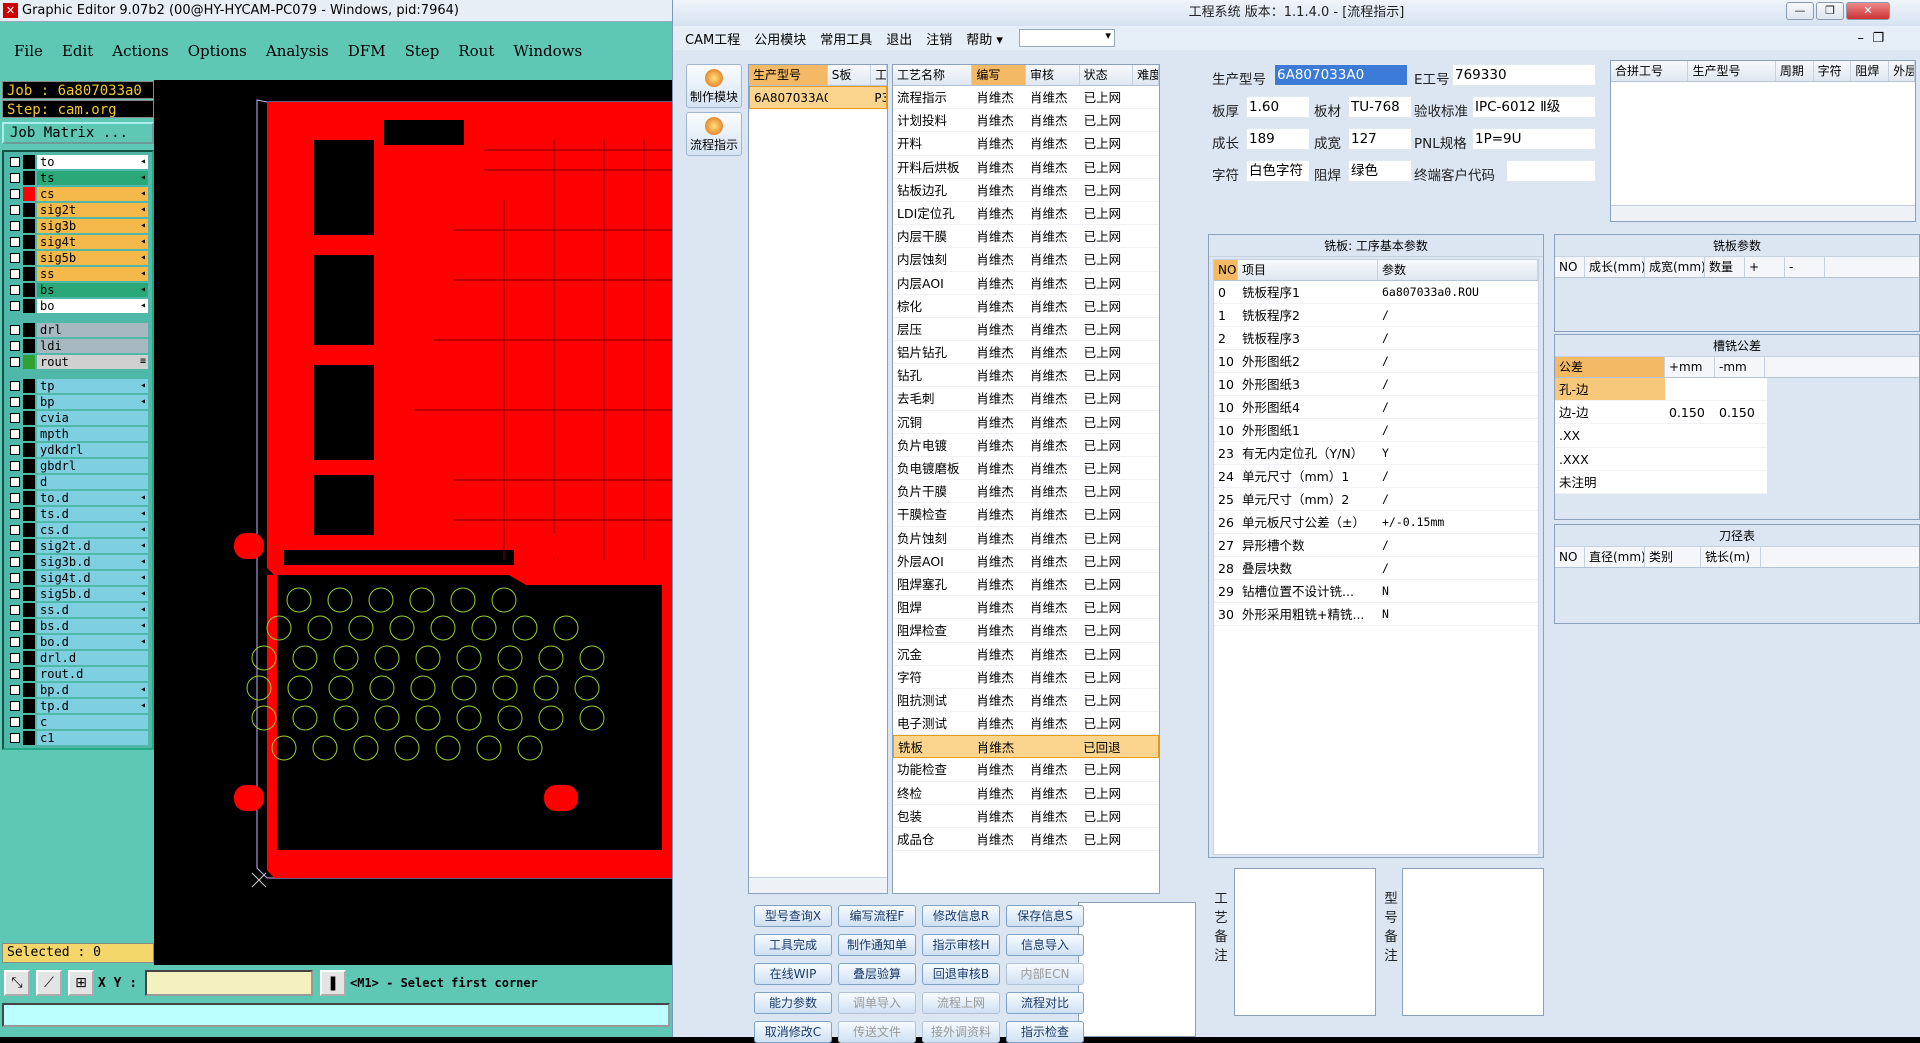  What do you see at coordinates (1026, 816) in the screenshot?
I see `process-row: 包装 肖维杰 肖维杰 已上网` at bounding box center [1026, 816].